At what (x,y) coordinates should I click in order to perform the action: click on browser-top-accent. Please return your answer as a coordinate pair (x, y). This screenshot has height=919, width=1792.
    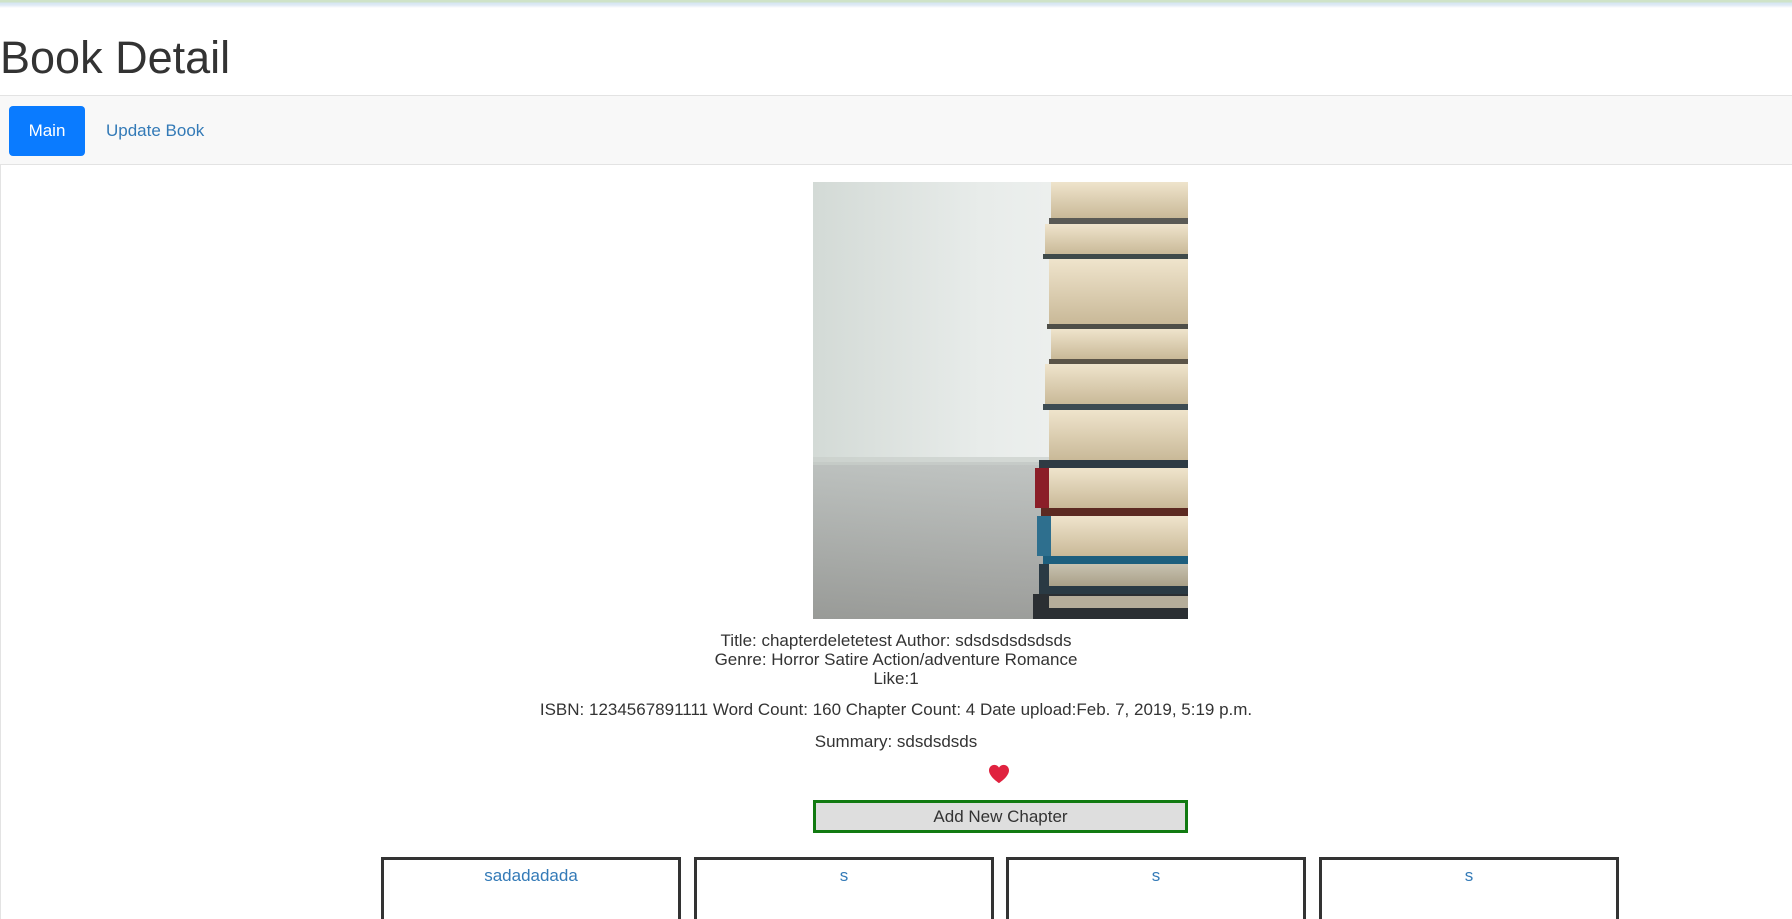
    Looking at the image, I should click on (896, 4).